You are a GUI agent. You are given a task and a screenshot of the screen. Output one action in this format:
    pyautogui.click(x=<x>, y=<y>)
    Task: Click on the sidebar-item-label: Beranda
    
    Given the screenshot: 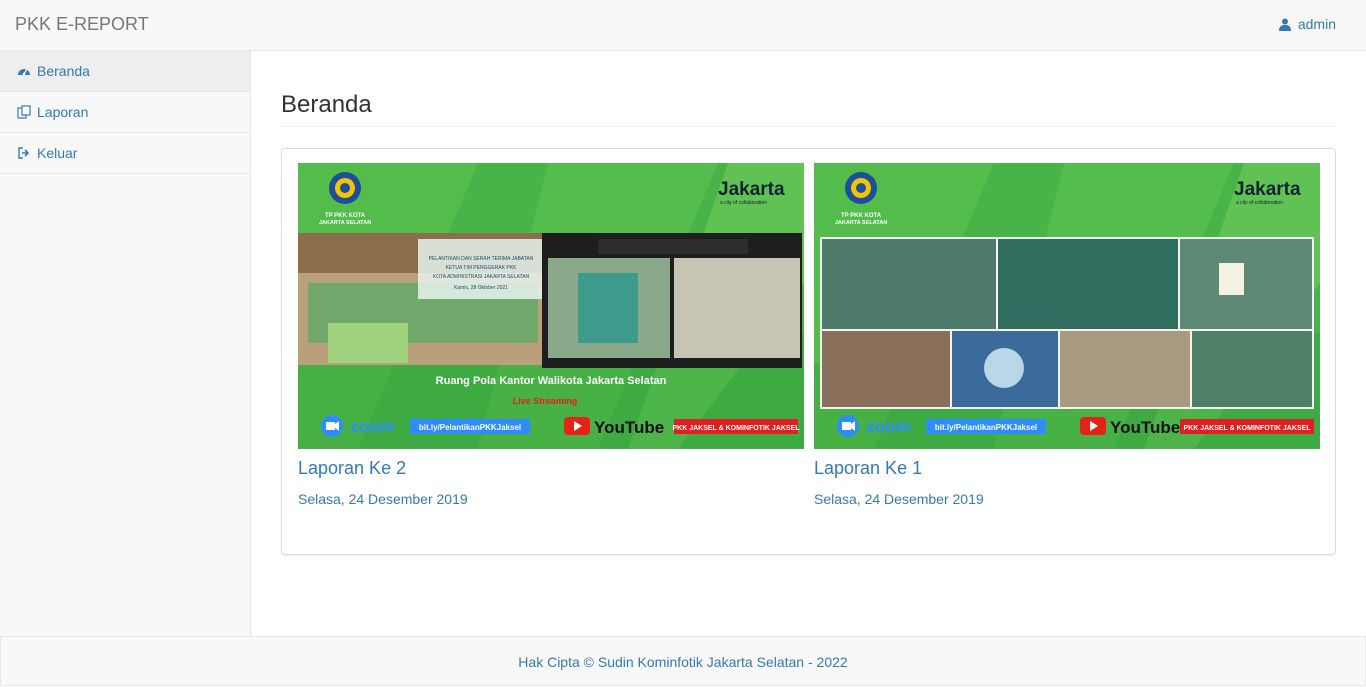 What is the action you would take?
    pyautogui.click(x=63, y=71)
    